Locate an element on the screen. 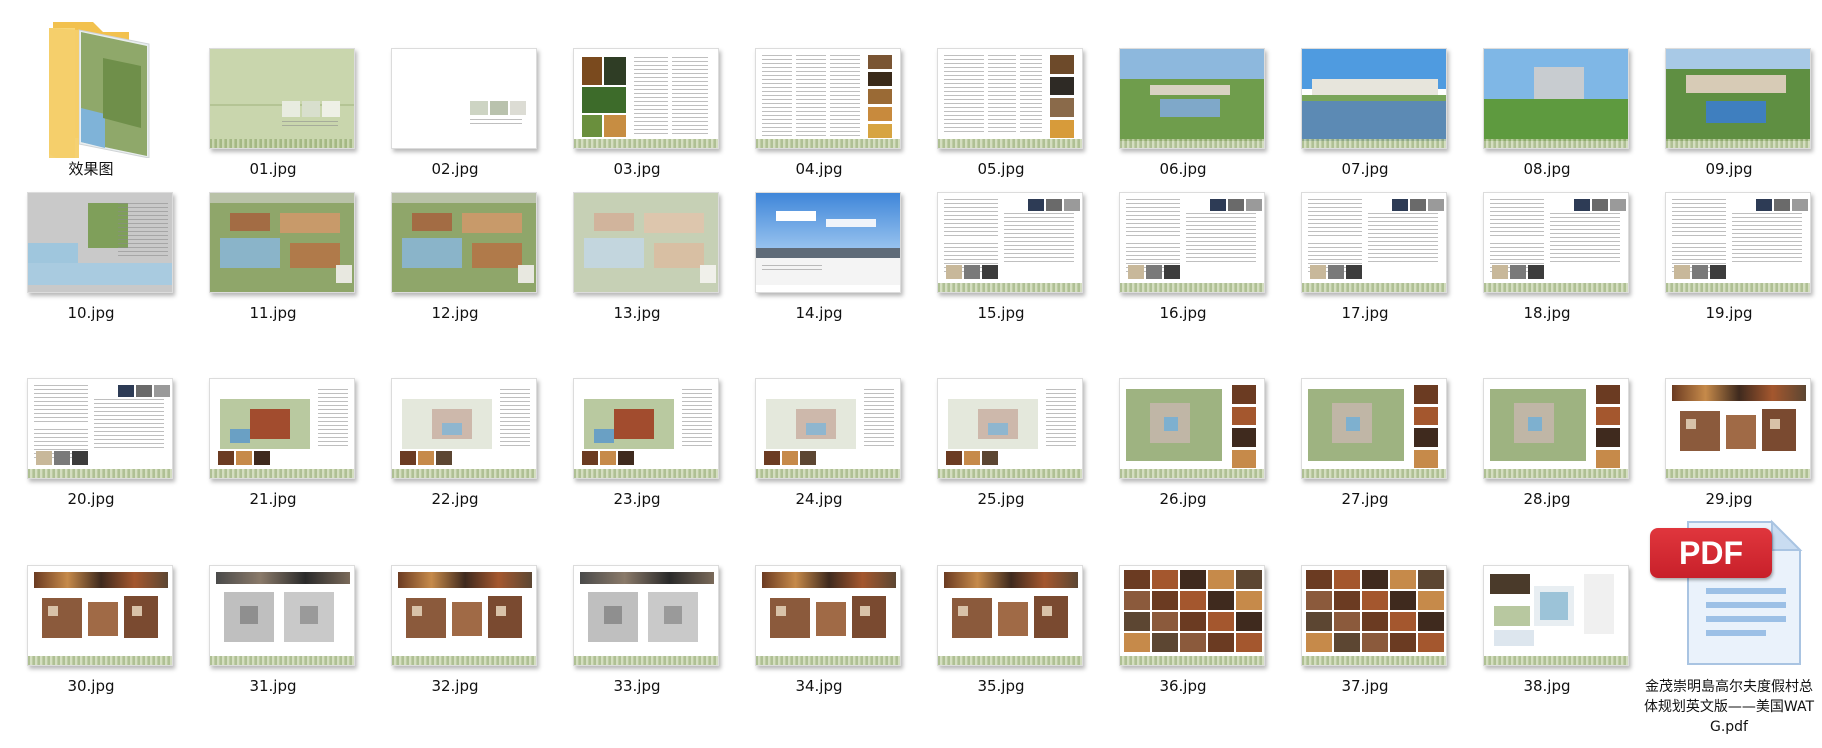 The image size is (1822, 748). file-item: 34.jpg is located at coordinates (819, 348).